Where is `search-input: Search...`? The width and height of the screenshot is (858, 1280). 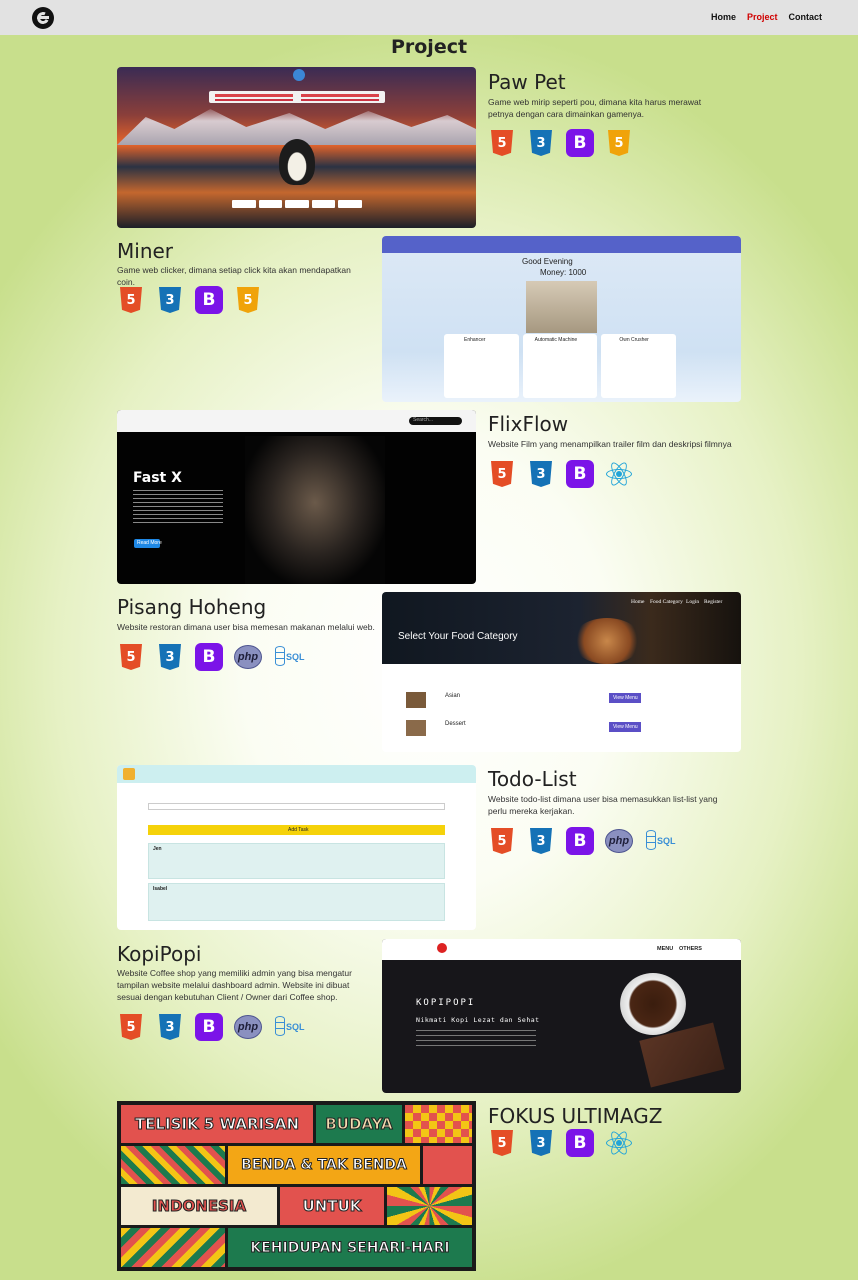 search-input: Search... is located at coordinates (435, 421).